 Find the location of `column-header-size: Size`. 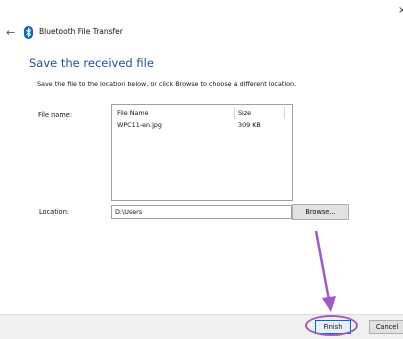

column-header-size: Size is located at coordinates (244, 113).